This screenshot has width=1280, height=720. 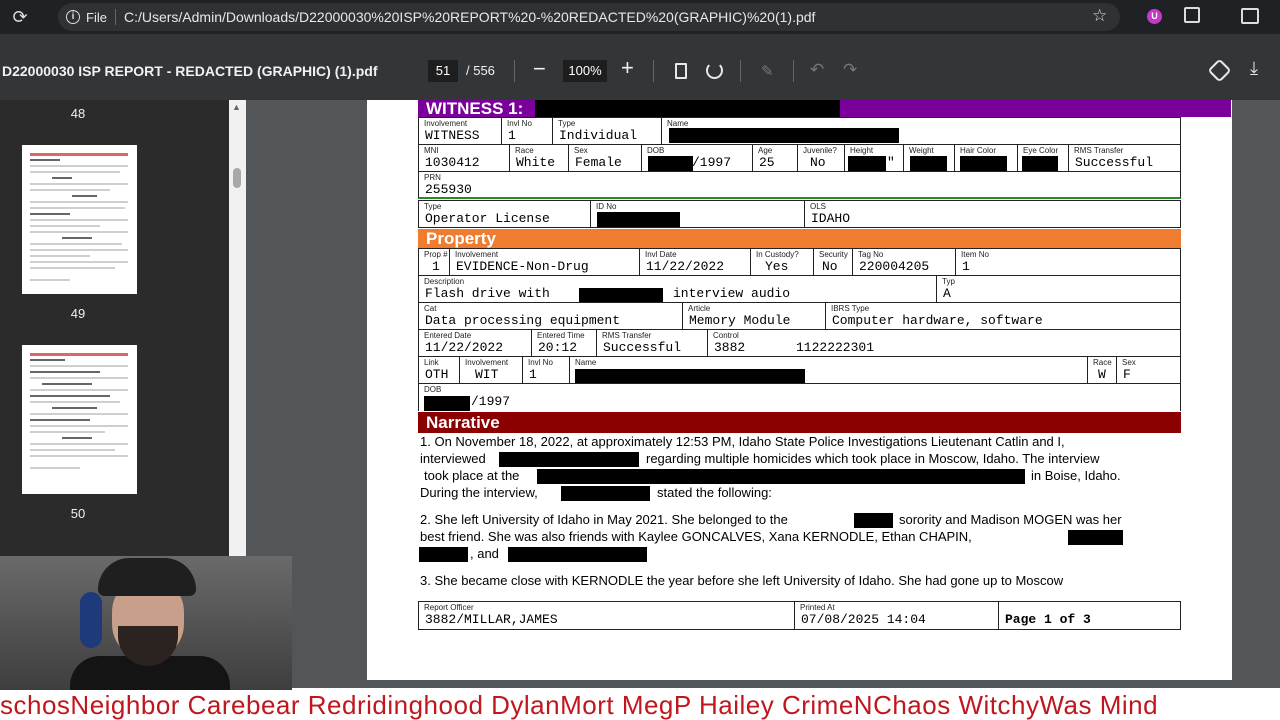 What do you see at coordinates (767, 162) in the screenshot?
I see `field-value: 25` at bounding box center [767, 162].